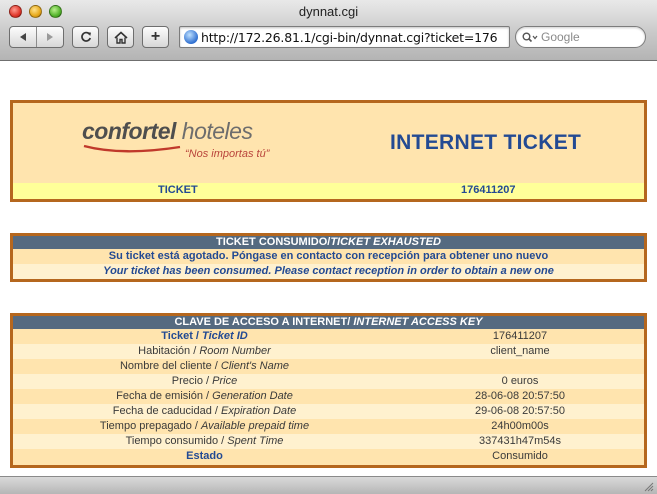  What do you see at coordinates (328, 381) in the screenshot?
I see `table-row: Precio / Price 0 euros` at bounding box center [328, 381].